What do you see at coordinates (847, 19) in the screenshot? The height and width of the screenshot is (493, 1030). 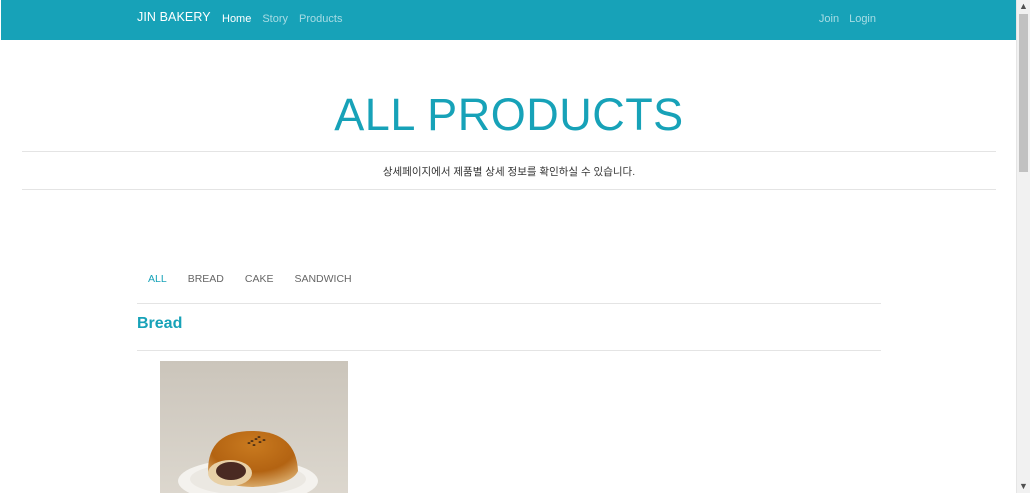 I see `account-nav: Join Login` at bounding box center [847, 19].